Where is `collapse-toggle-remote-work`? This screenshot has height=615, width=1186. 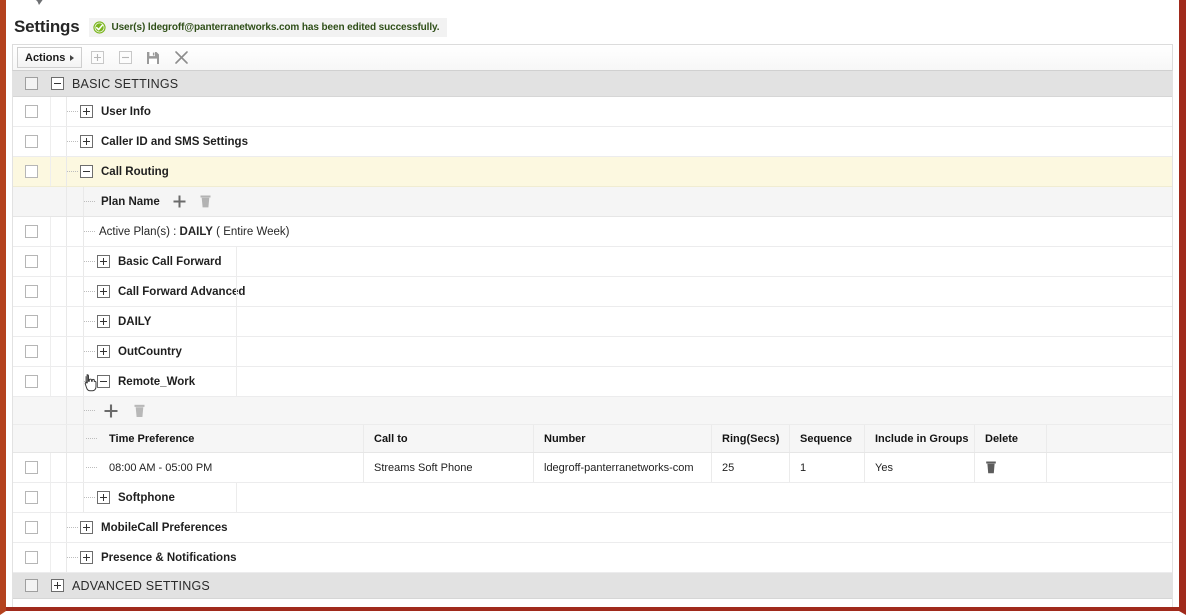 collapse-toggle-remote-work is located at coordinates (103, 381).